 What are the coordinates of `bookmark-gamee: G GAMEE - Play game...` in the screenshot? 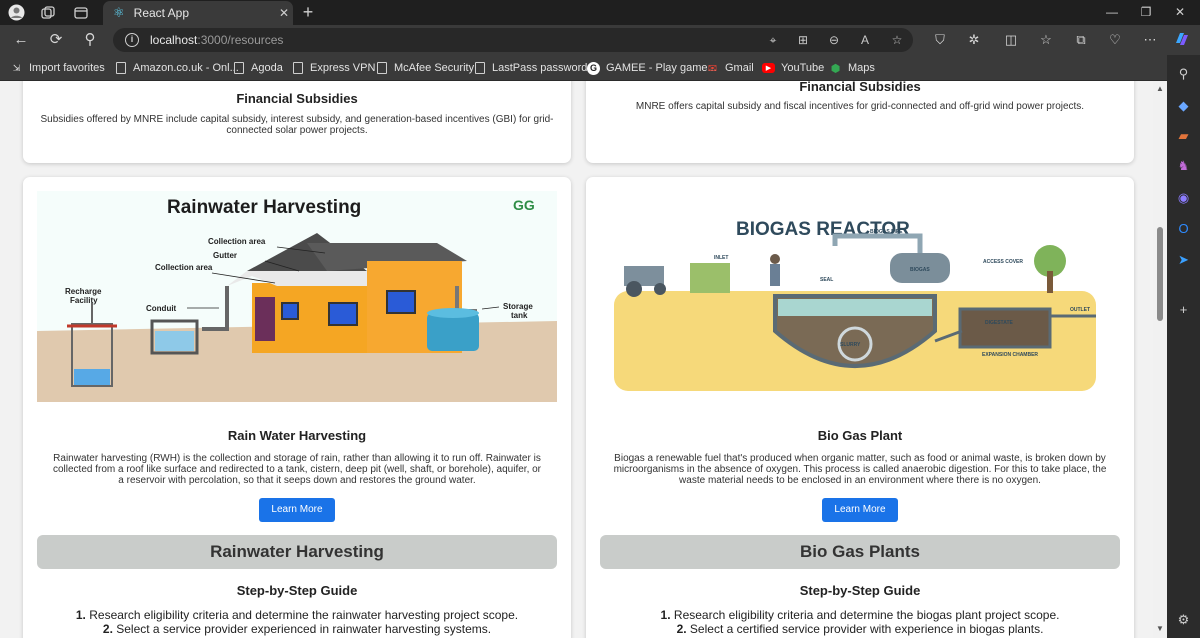 It's located at (652, 68).